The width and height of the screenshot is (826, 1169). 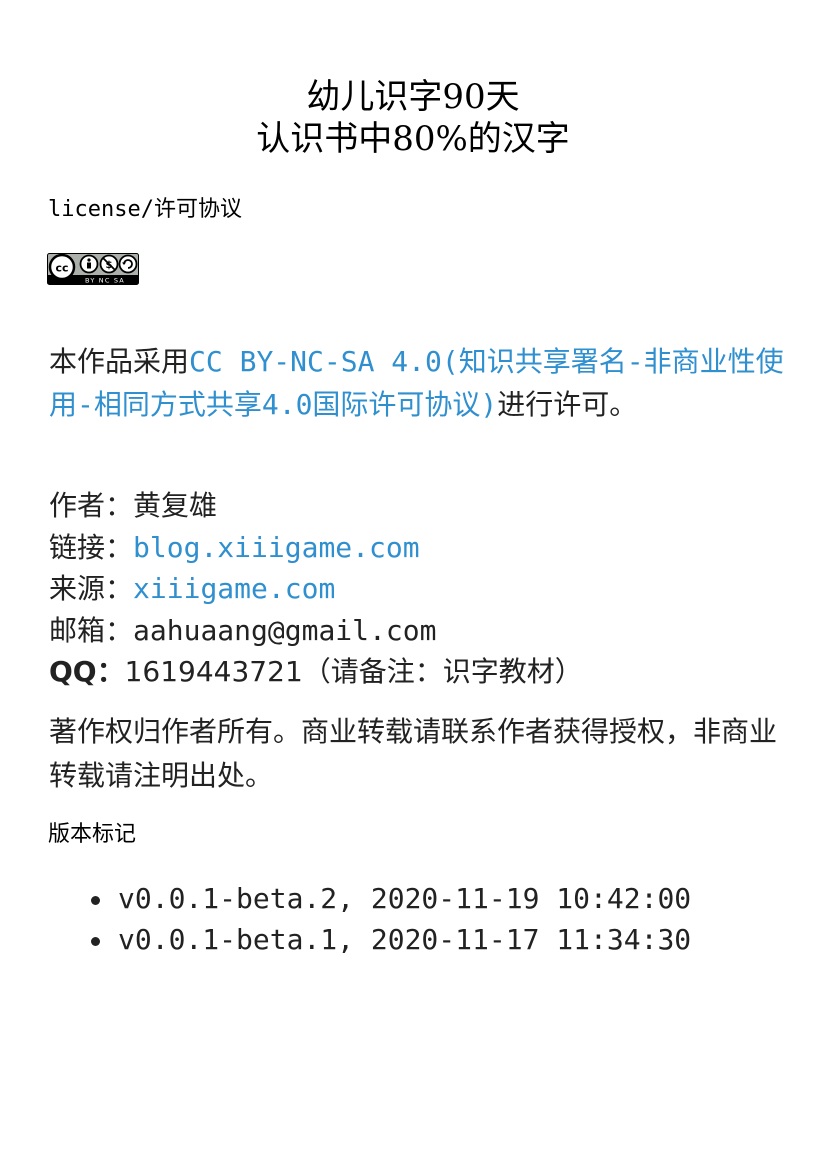 What do you see at coordinates (276, 547) in the screenshot?
I see `blog-link: blog.xiiigame.com` at bounding box center [276, 547].